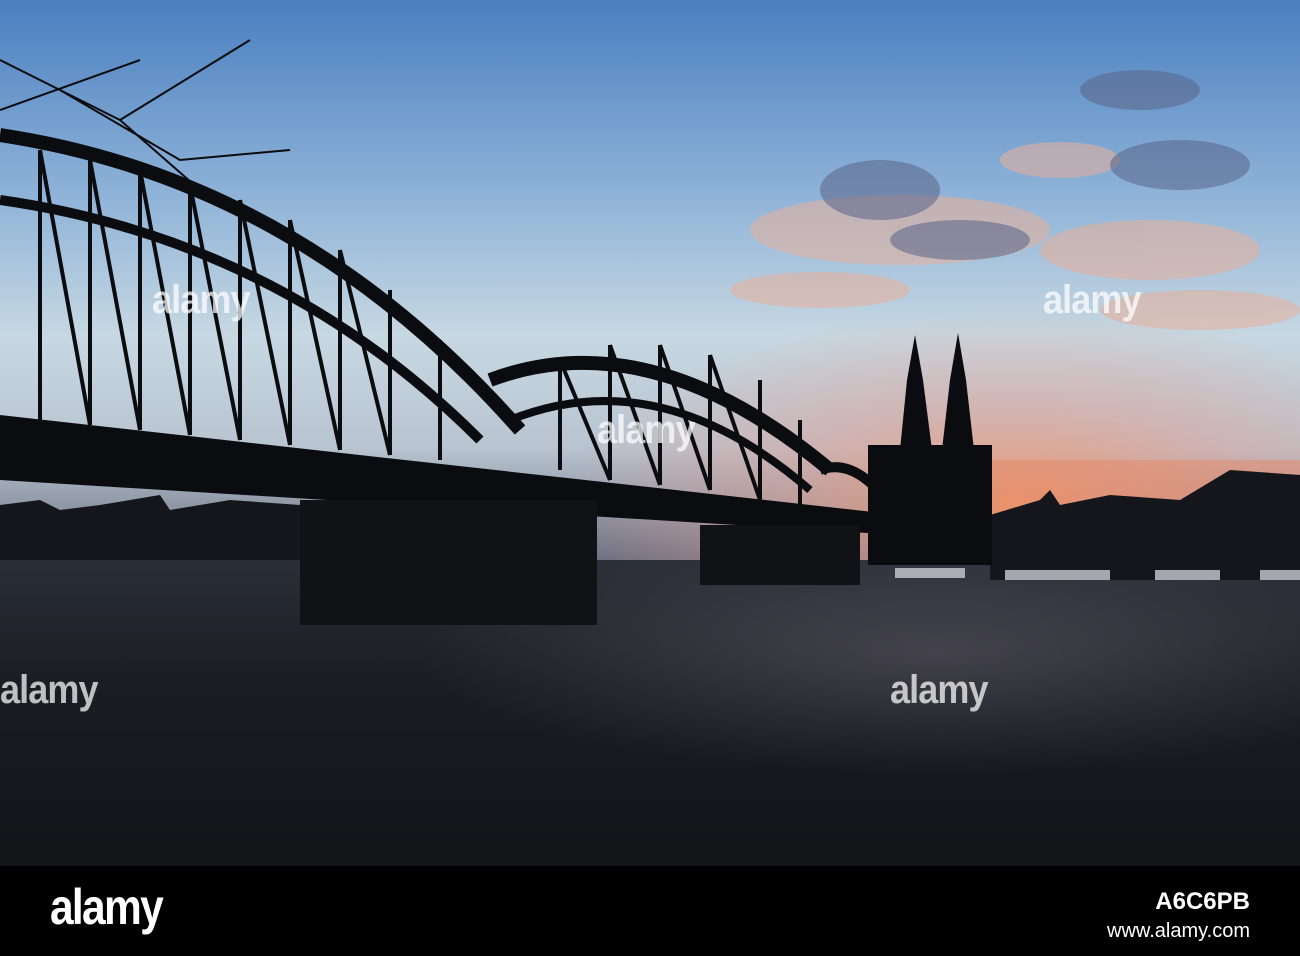 The width and height of the screenshot is (1300, 956). I want to click on footer-bar, so click(650, 911).